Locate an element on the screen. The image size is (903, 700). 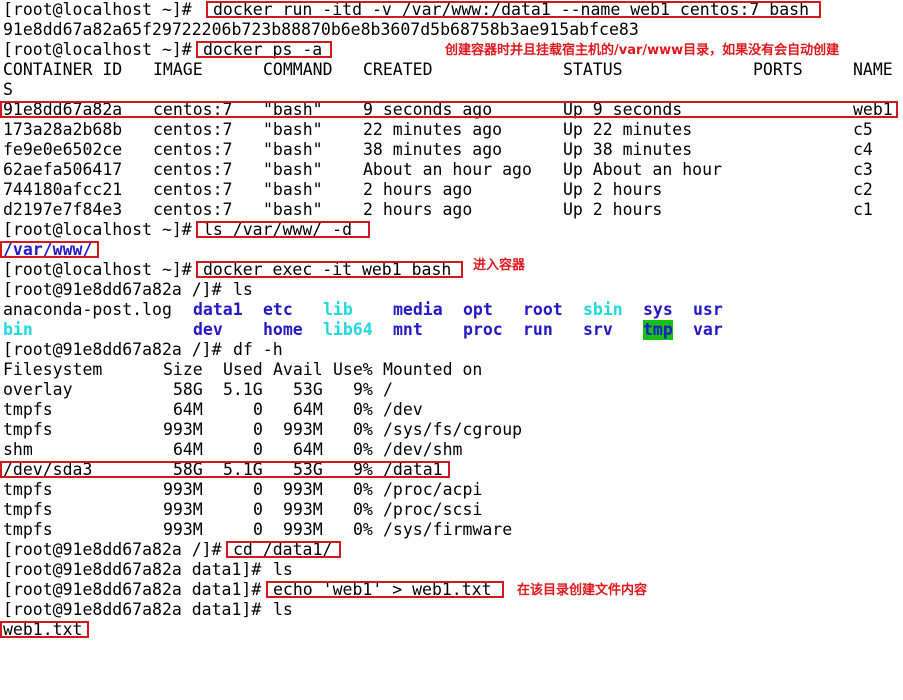
ps-cell-name: c3 is located at coordinates (863, 169).